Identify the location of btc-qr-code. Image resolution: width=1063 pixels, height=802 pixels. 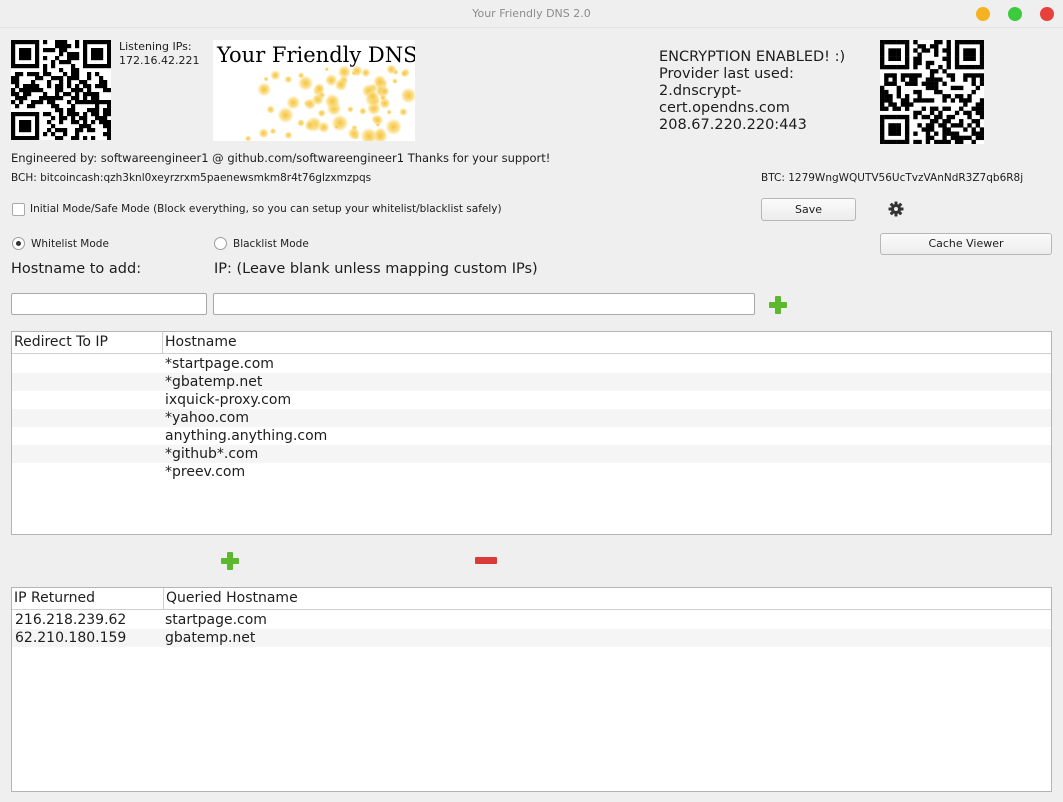
(932, 92).